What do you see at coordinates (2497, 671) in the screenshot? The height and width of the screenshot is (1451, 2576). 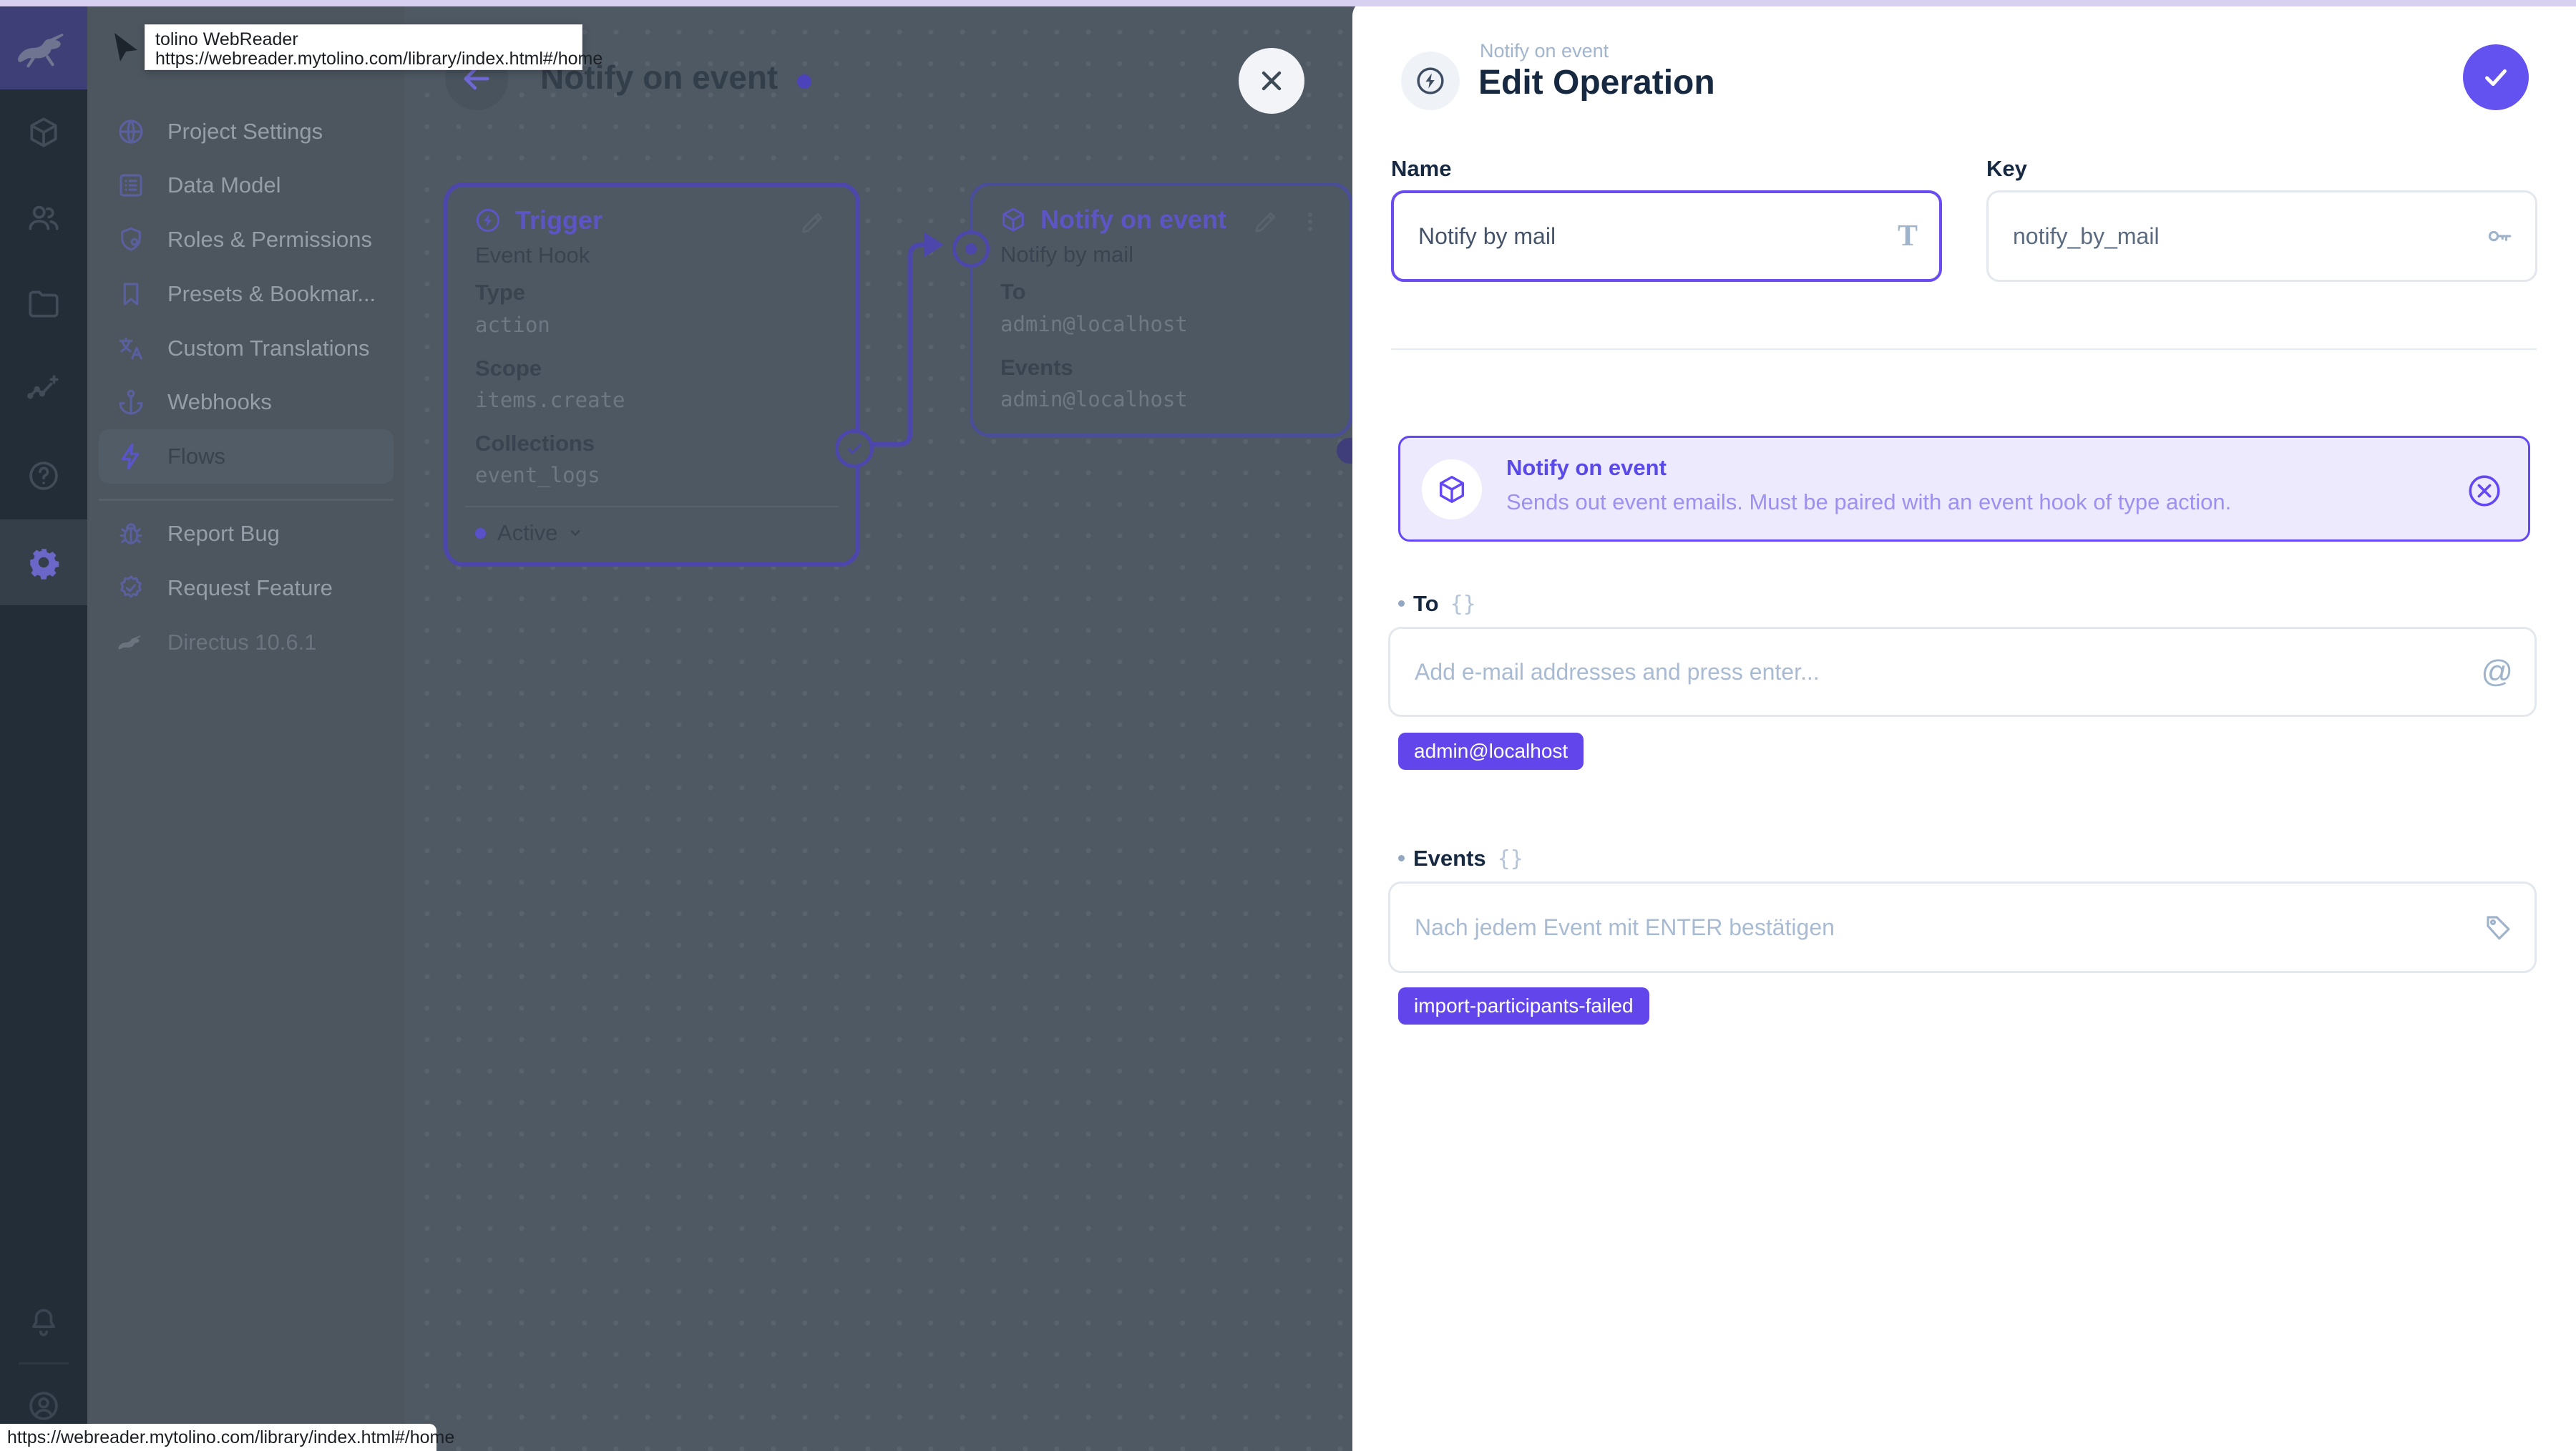 I see `at-icon: @` at bounding box center [2497, 671].